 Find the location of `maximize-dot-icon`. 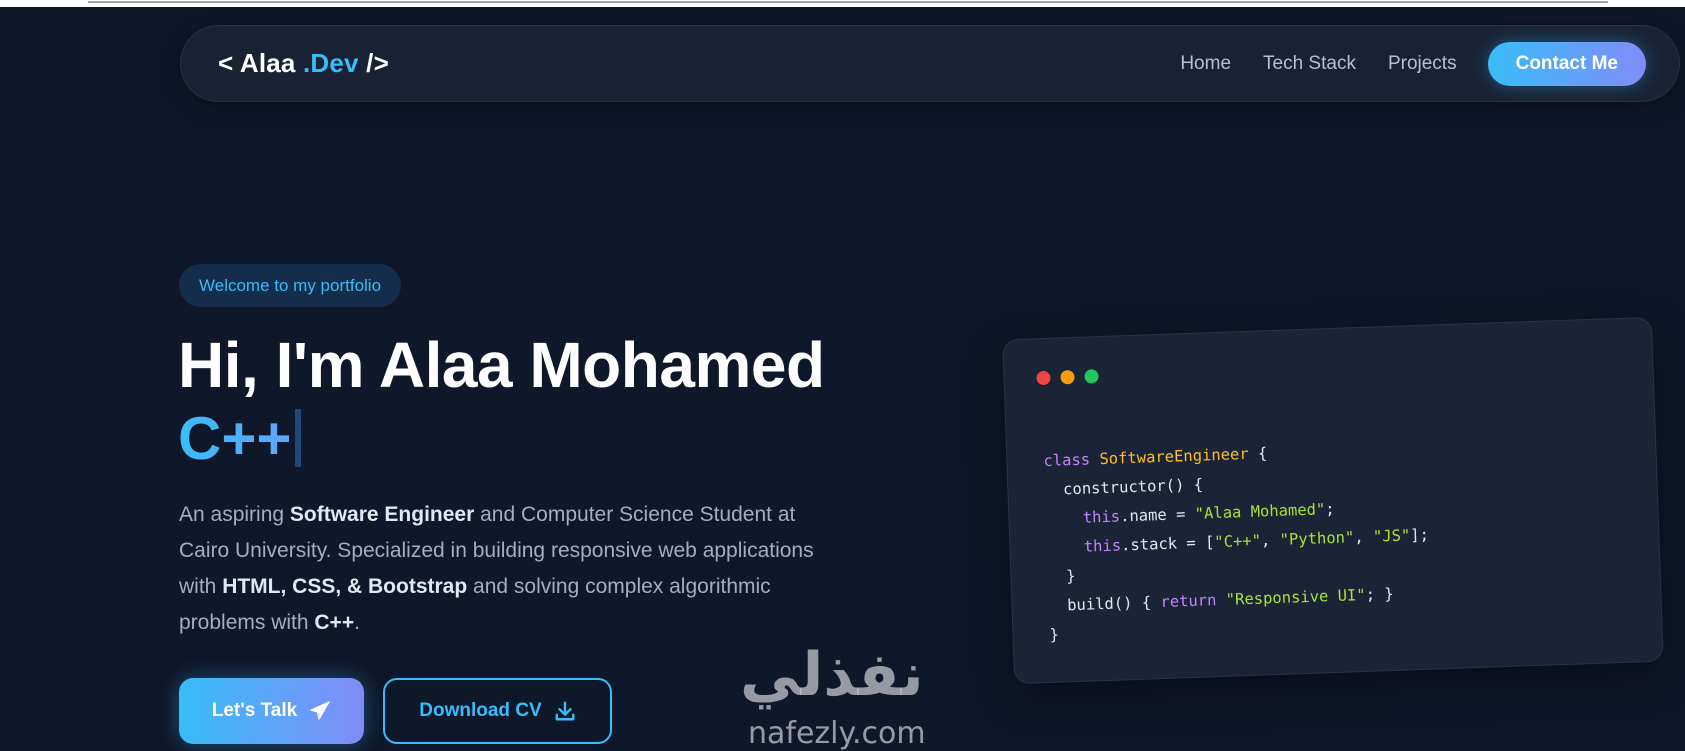

maximize-dot-icon is located at coordinates (1091, 376).